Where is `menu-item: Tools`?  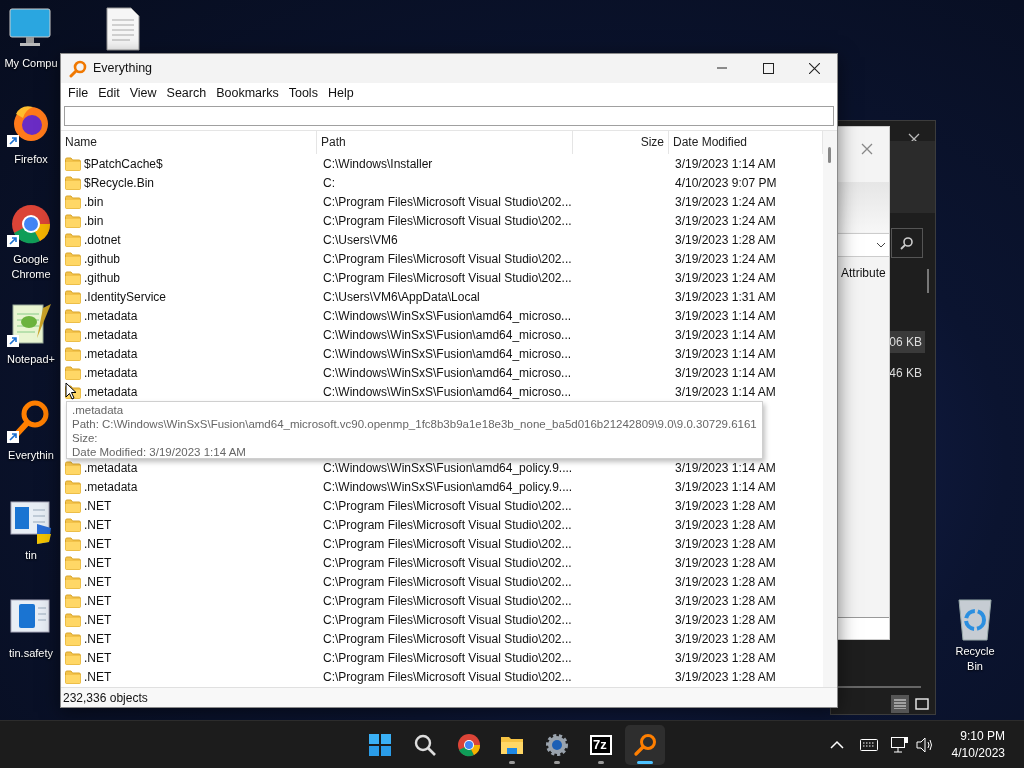 menu-item: Tools is located at coordinates (303, 93).